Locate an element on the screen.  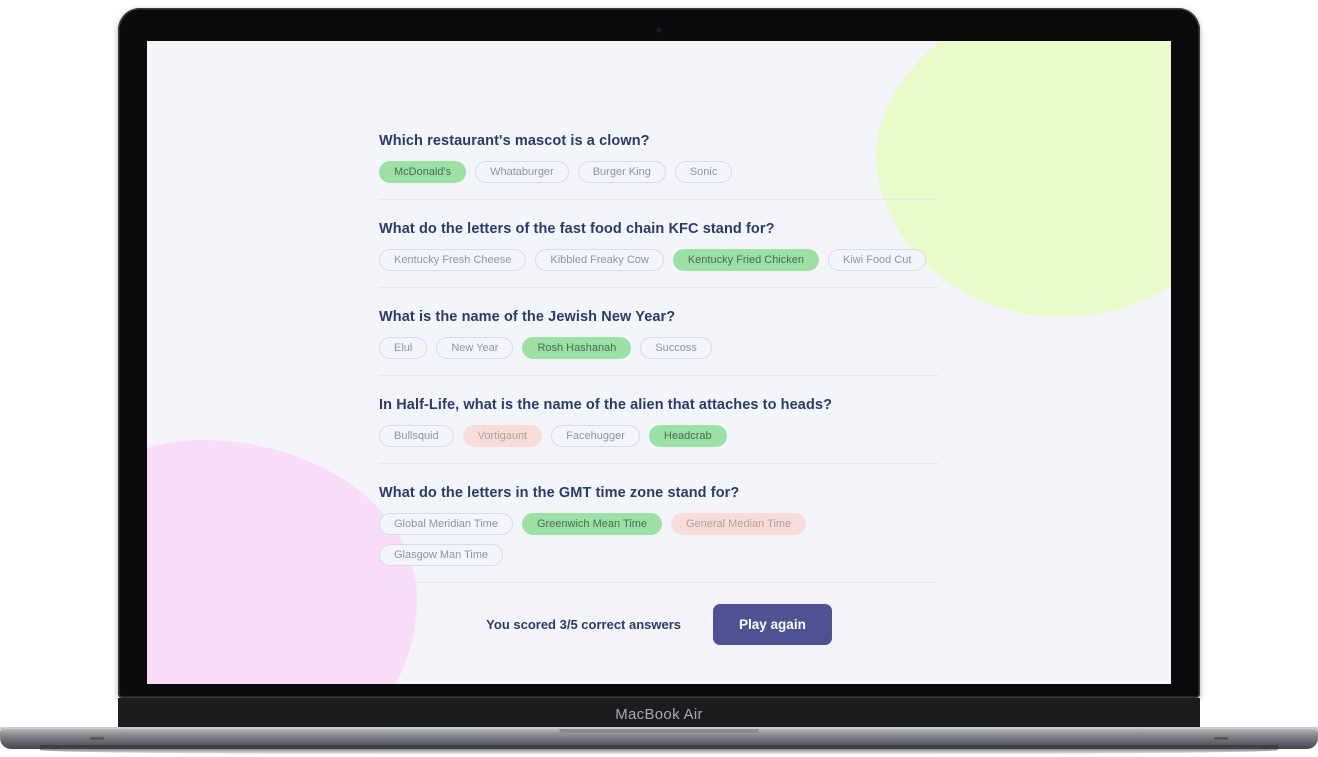
answer-option: Vortigaunt is located at coordinates (502, 436).